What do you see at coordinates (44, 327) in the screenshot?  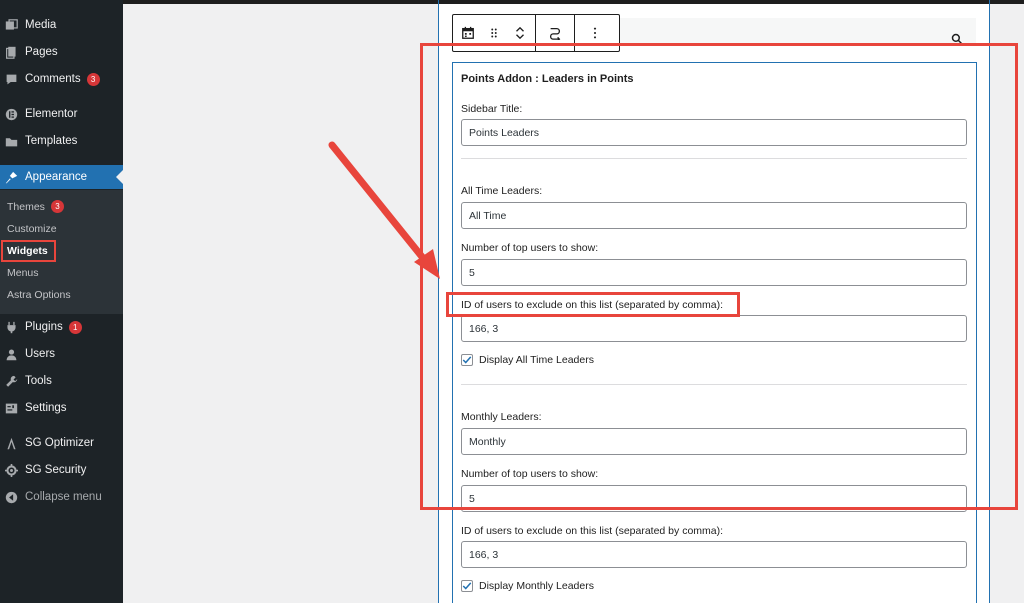 I see `sidebar-item-label: Plugins` at bounding box center [44, 327].